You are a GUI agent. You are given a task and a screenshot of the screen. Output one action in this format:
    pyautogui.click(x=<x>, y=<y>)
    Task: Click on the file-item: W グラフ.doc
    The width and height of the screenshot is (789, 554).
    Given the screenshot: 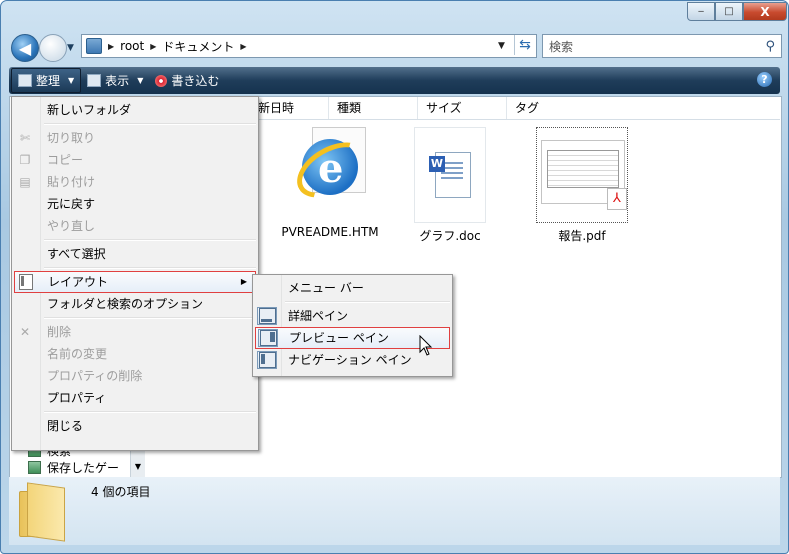 What is the action you would take?
    pyautogui.click(x=450, y=185)
    